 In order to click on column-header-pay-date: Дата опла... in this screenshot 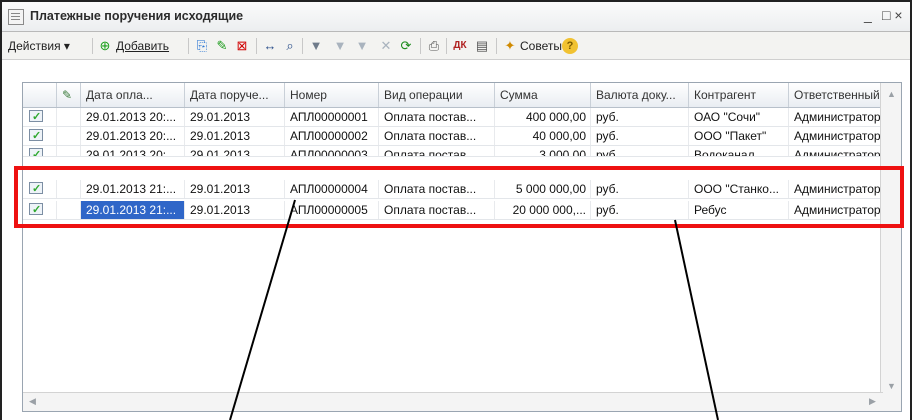, I will do `click(133, 95)`.